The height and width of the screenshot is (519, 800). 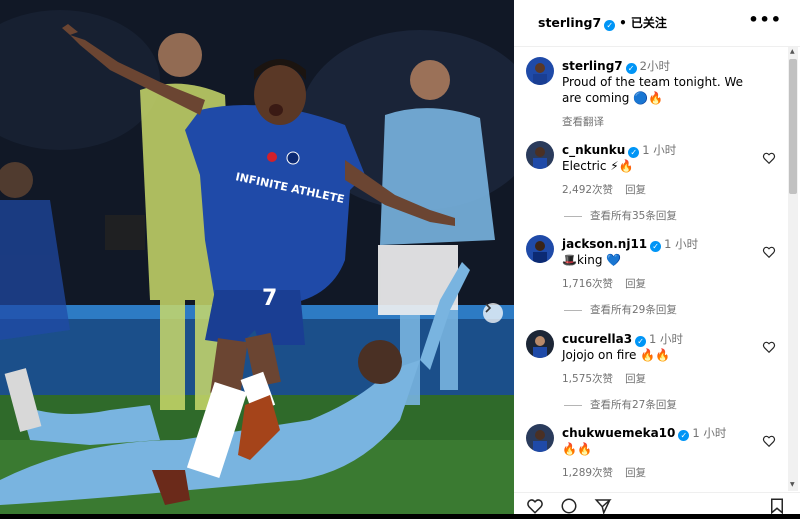 I want to click on view-replies-label: 查看所有27条回复, so click(x=633, y=405).